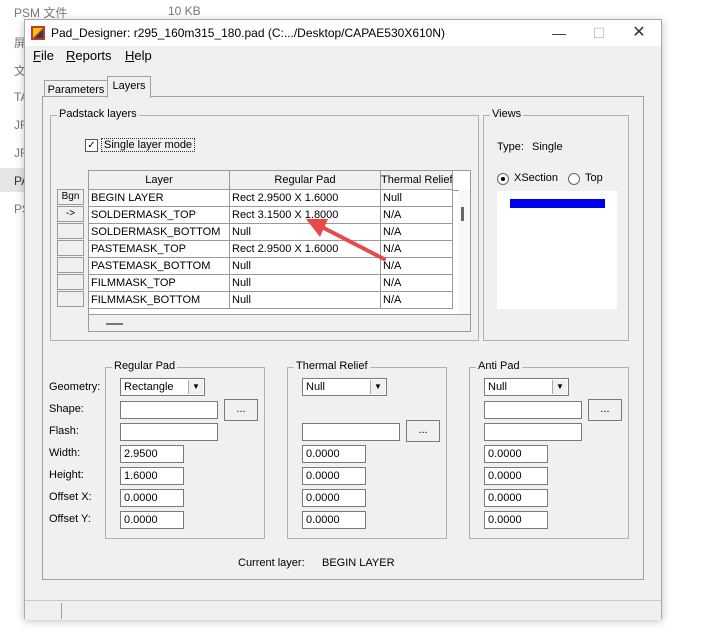  Describe the element at coordinates (65, 453) in the screenshot. I see `width-label: Width:` at that location.